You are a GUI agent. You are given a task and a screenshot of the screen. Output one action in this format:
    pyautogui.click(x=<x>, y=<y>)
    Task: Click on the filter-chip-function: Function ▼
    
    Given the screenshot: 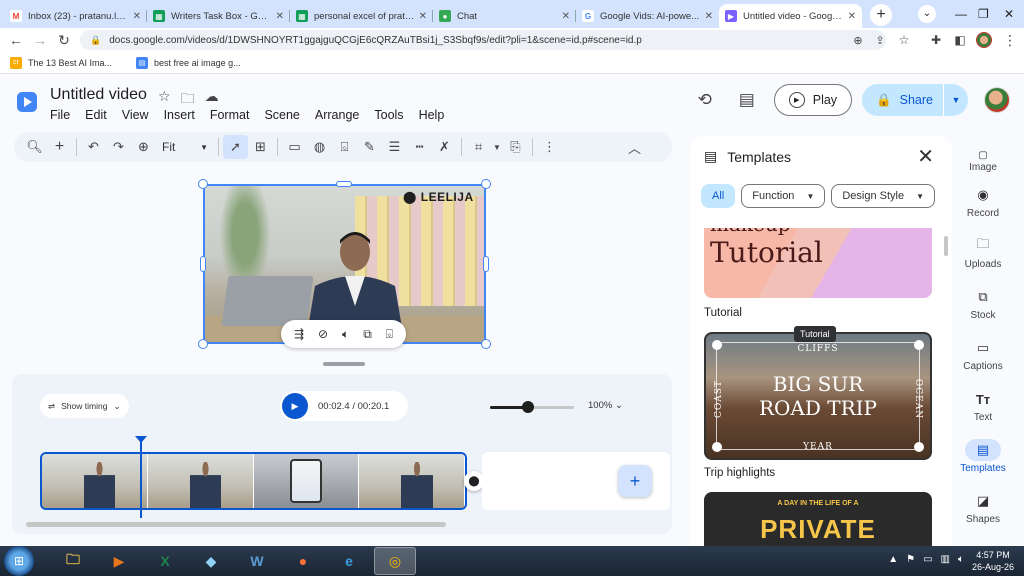 What is the action you would take?
    pyautogui.click(x=783, y=196)
    